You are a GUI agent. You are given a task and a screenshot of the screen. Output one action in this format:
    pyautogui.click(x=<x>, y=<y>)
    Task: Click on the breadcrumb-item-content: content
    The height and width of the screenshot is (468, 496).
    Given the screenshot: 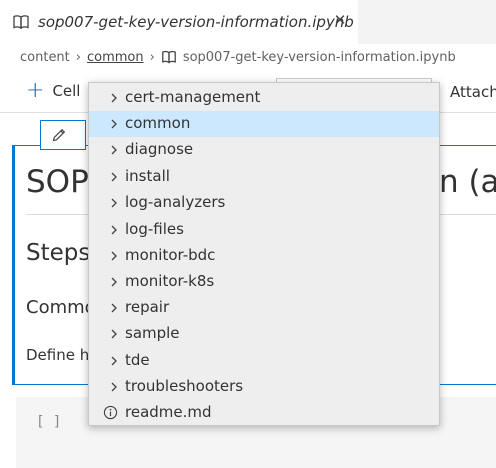 What is the action you would take?
    pyautogui.click(x=45, y=57)
    